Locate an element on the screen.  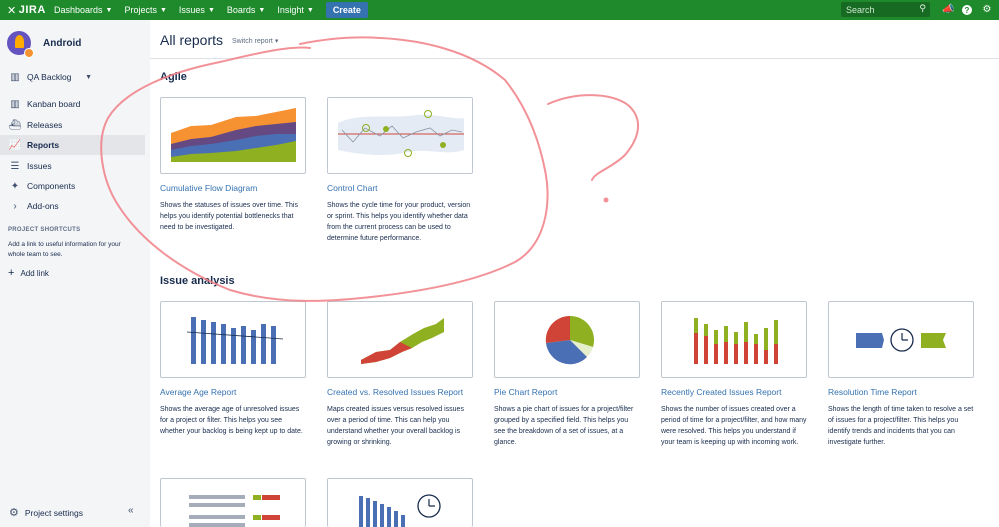
card-title: Cumulative Flow Diagram is located at coordinates (233, 188).